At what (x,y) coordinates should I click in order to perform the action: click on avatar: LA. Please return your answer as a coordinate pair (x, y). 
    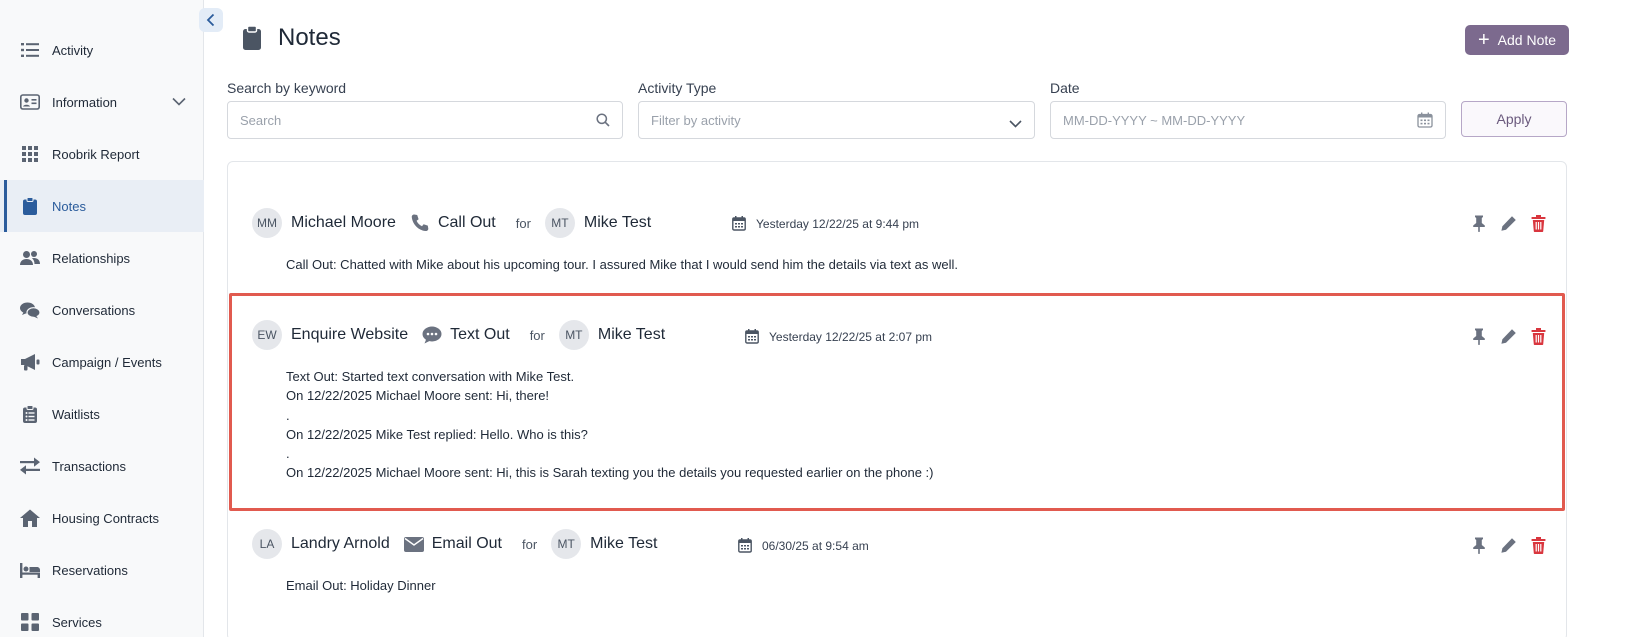
    Looking at the image, I should click on (267, 544).